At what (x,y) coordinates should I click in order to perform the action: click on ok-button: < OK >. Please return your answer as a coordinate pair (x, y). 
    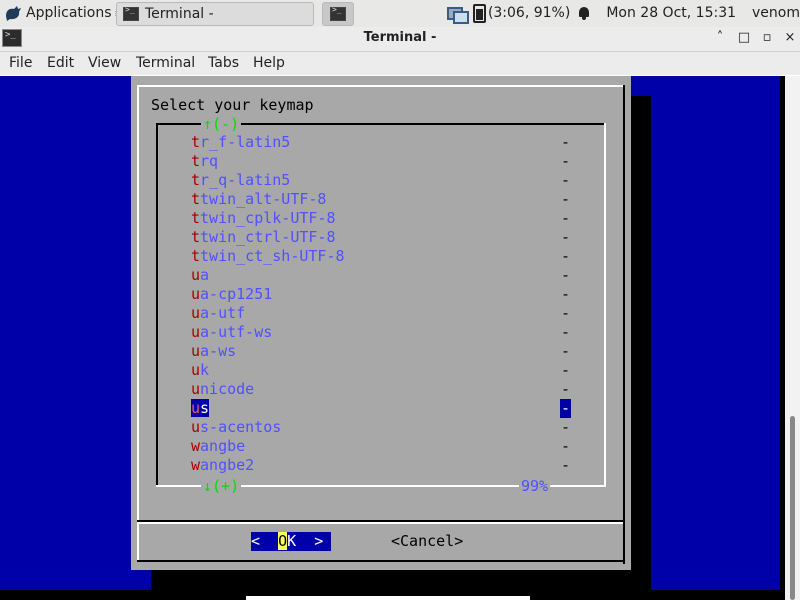
    Looking at the image, I should click on (291, 541).